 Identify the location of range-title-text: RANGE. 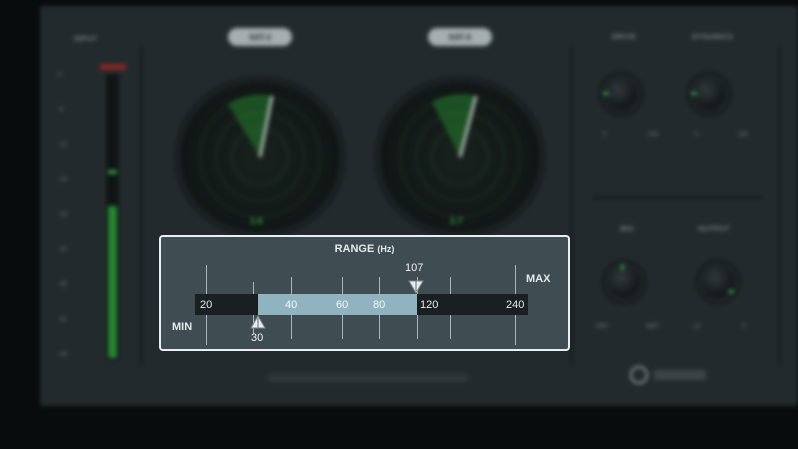
(354, 249).